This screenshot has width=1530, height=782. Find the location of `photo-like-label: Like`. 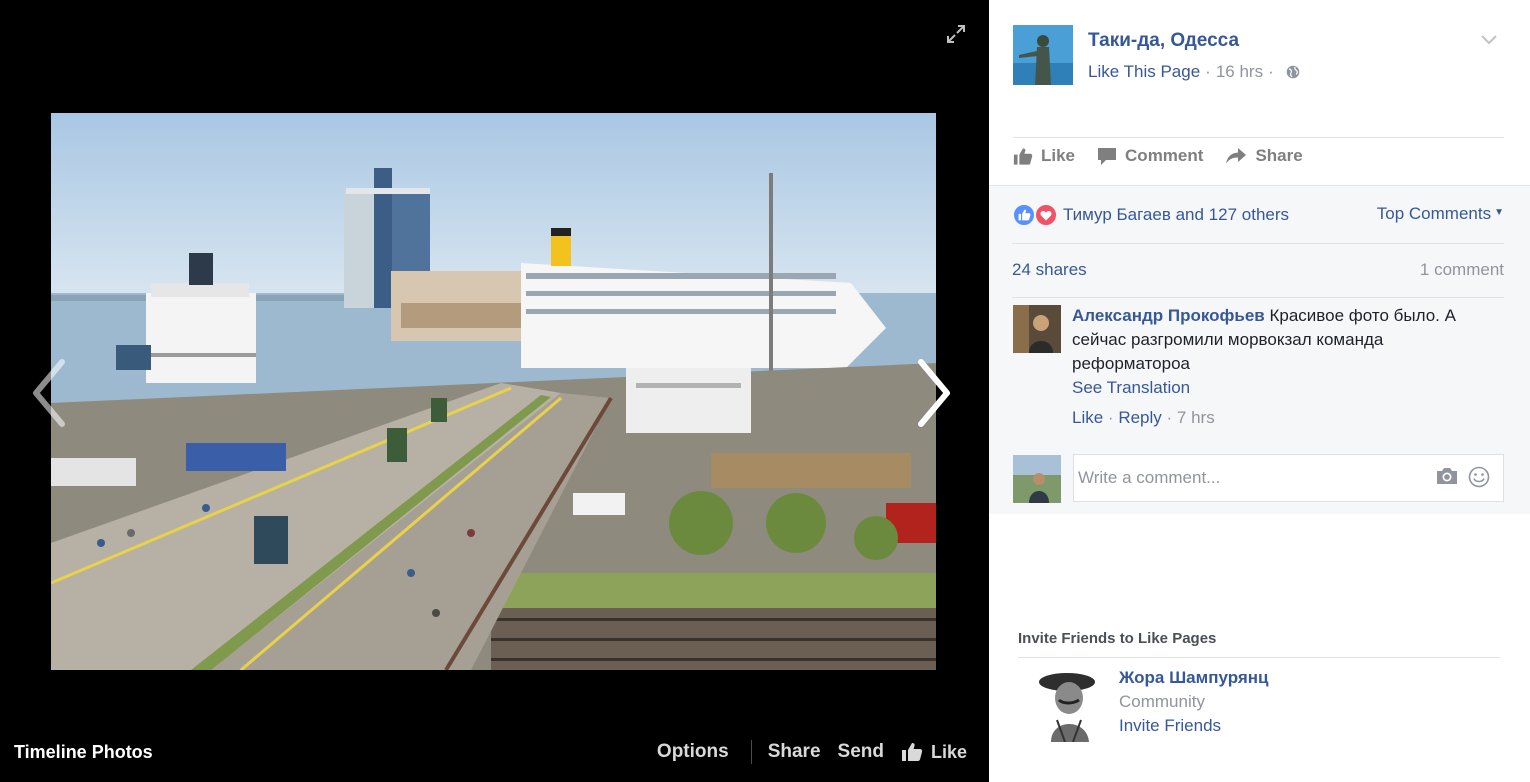

photo-like-label: Like is located at coordinates (948, 751).